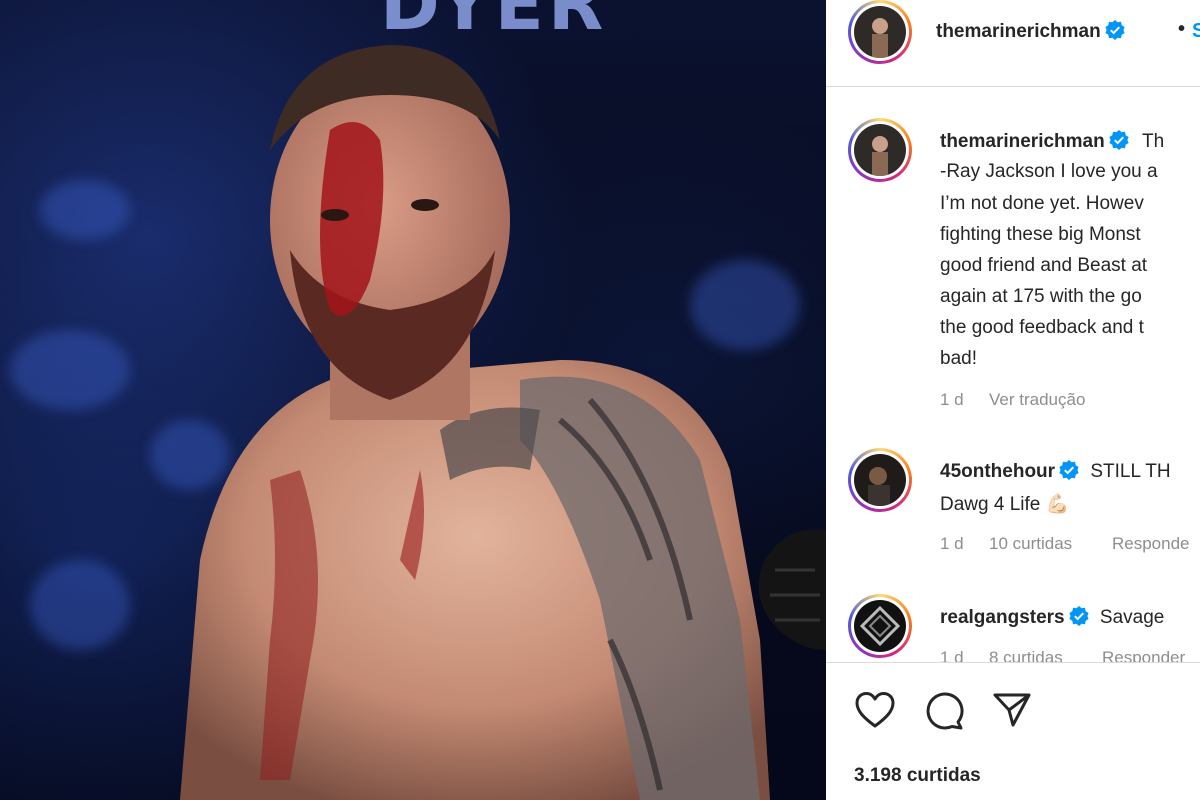 The image size is (1200, 800). Describe the element at coordinates (1153, 141) in the screenshot. I see `caption-text: Th` at that location.